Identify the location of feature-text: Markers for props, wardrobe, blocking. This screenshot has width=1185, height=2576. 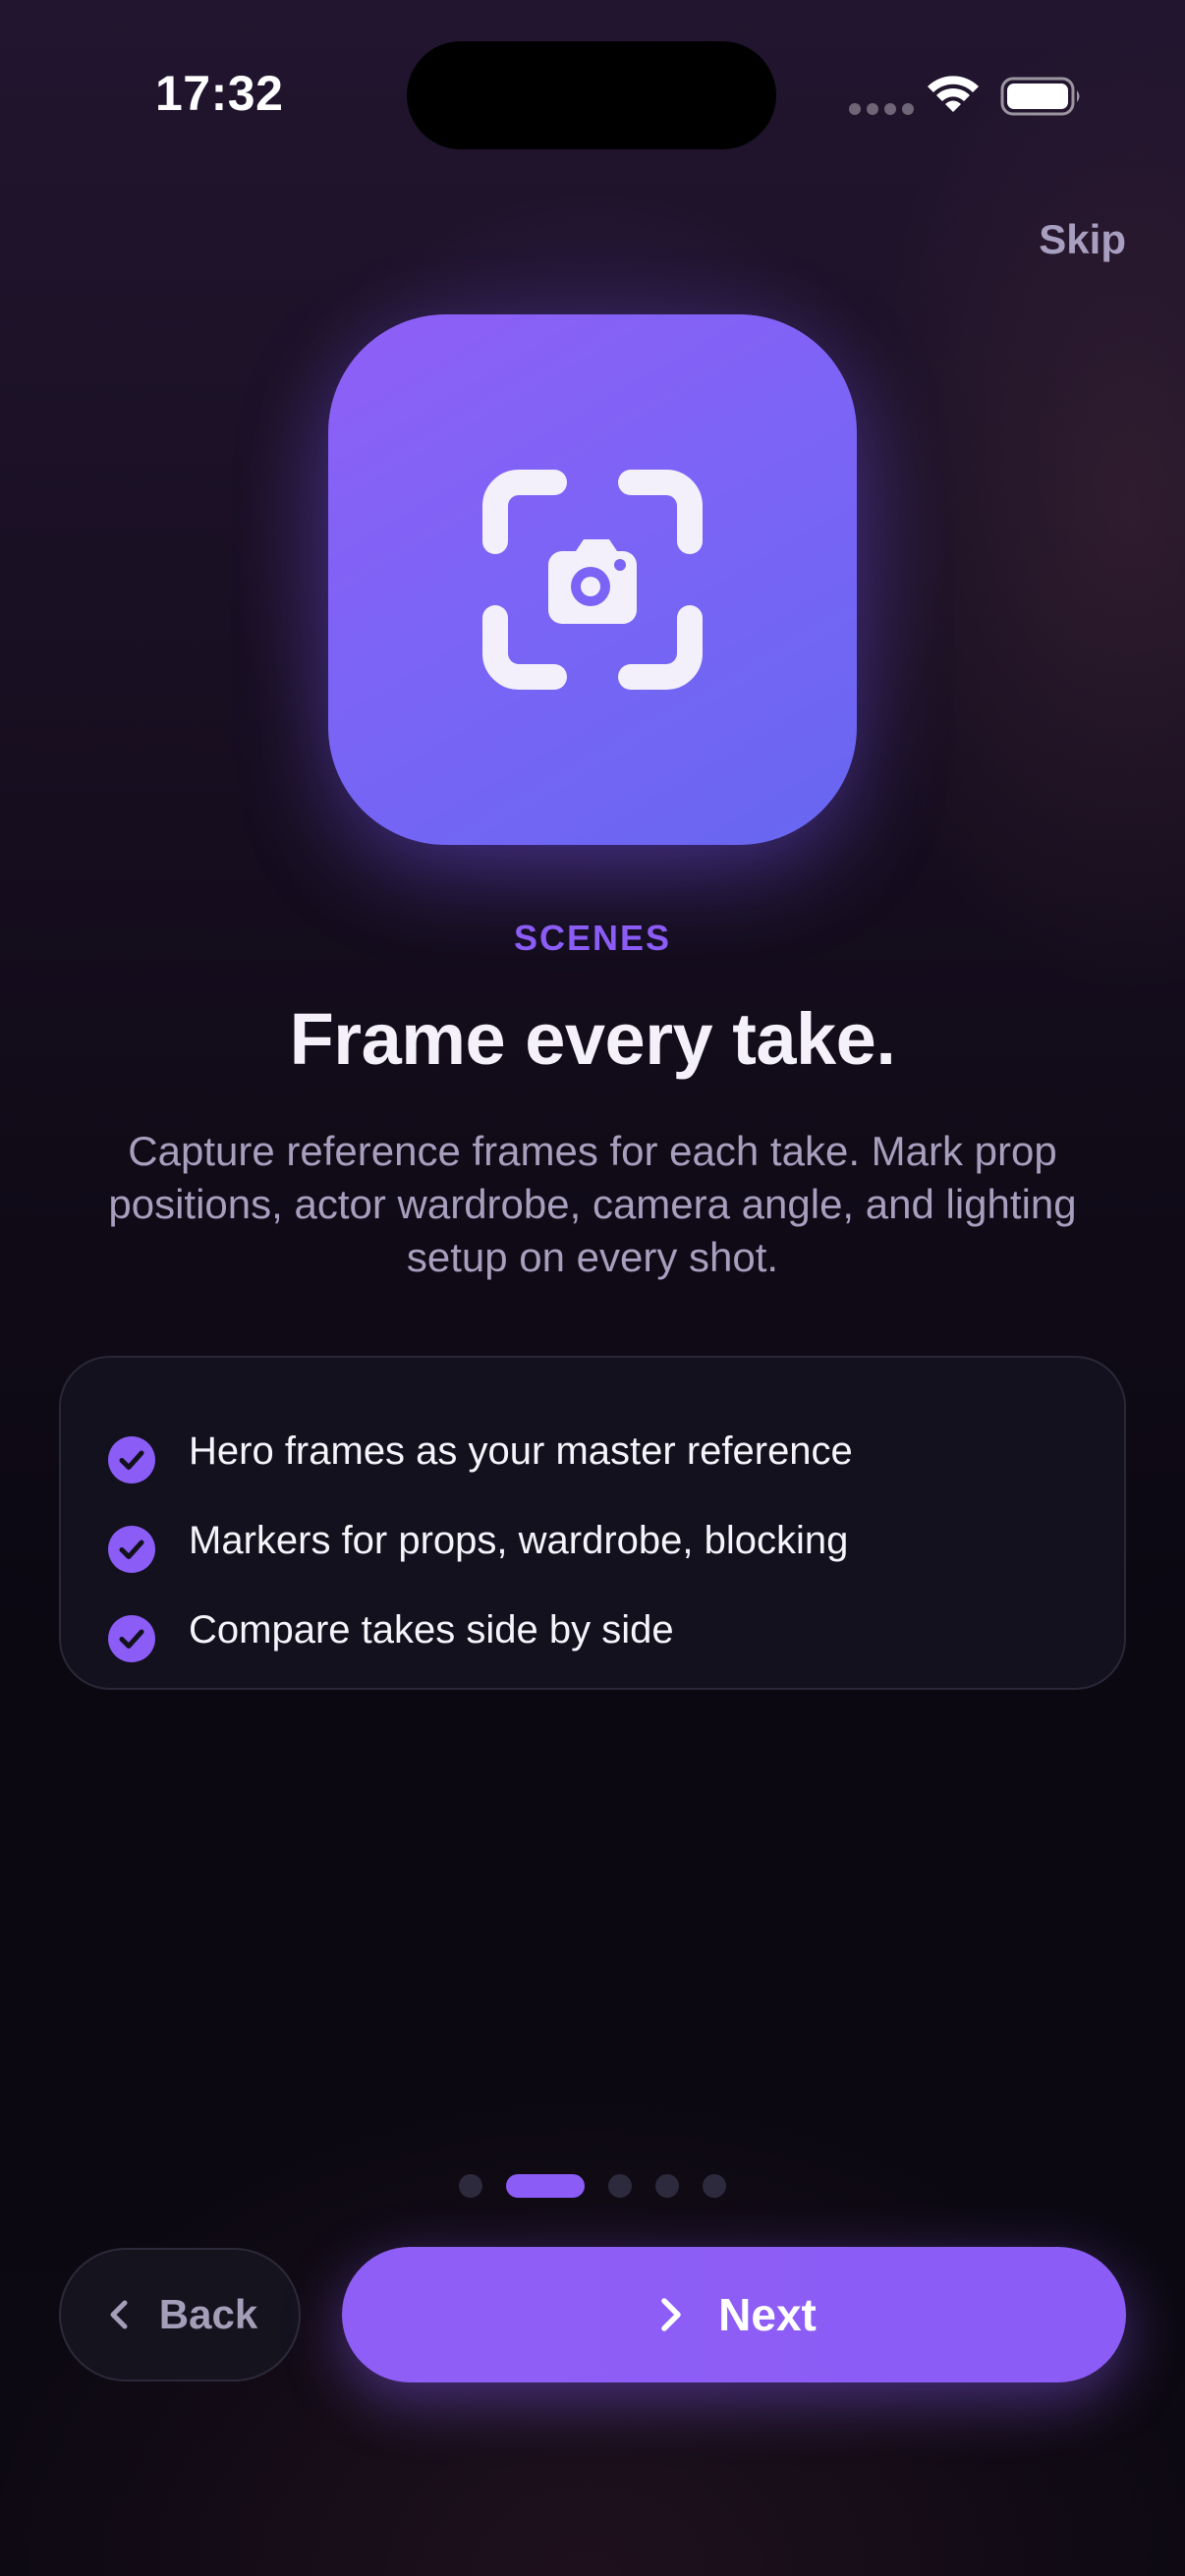
(519, 1540).